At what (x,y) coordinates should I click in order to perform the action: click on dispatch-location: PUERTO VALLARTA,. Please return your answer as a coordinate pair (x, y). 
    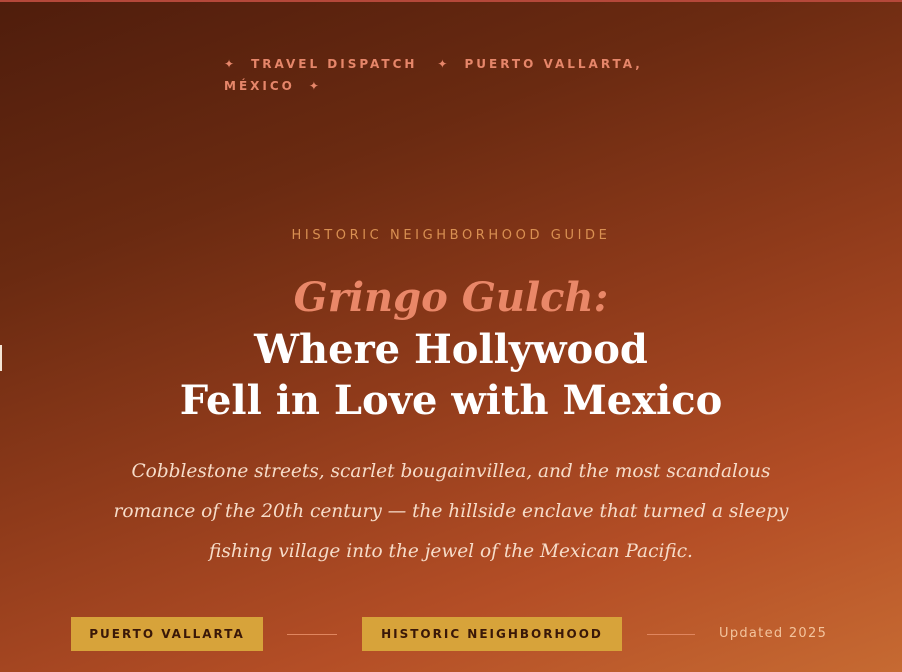
    Looking at the image, I should click on (553, 64).